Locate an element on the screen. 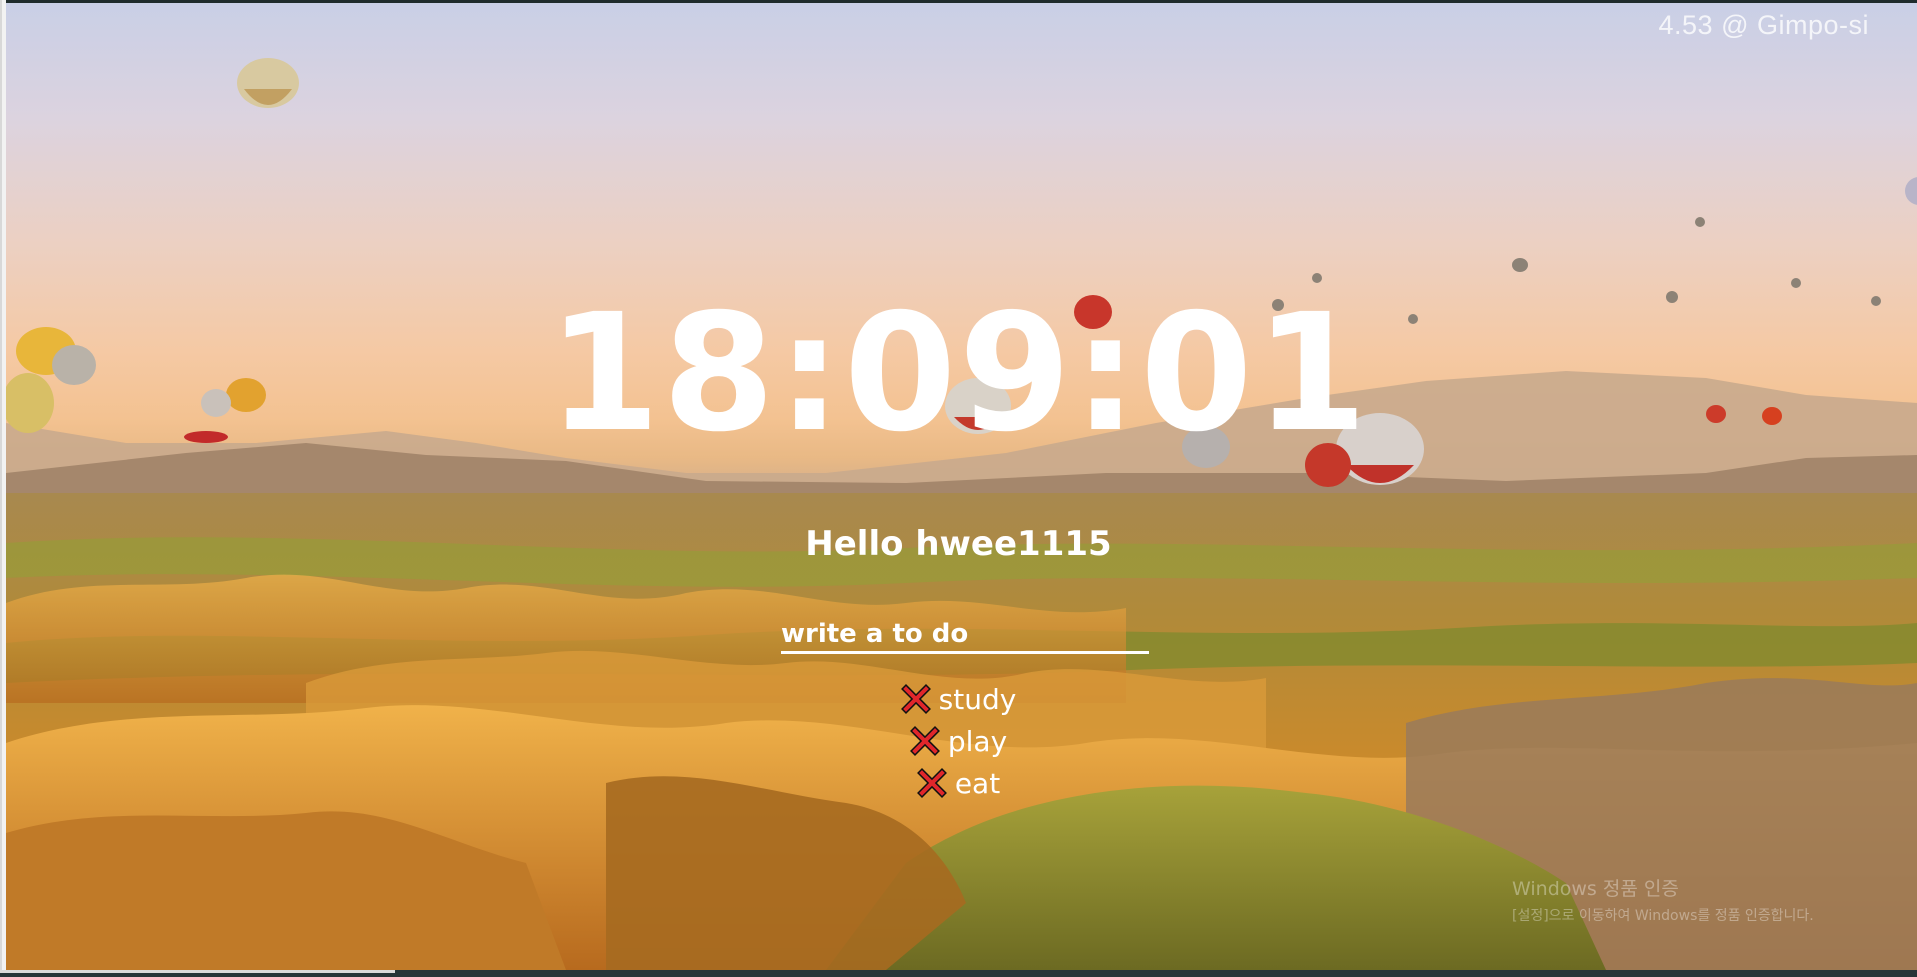 This screenshot has height=977, width=1917. todo-item: play is located at coordinates (958, 741).